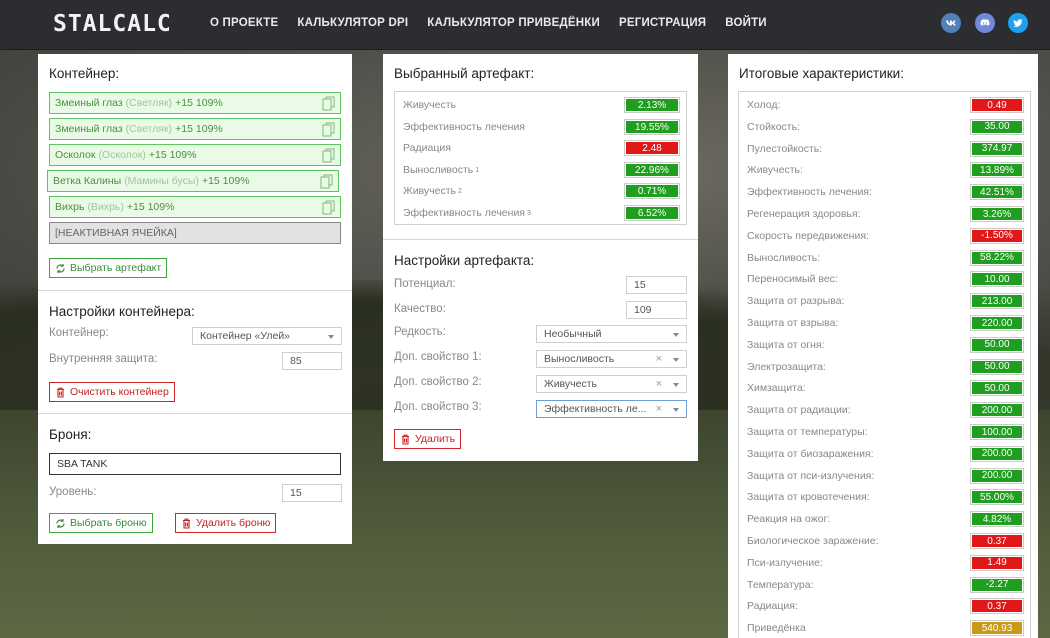 The image size is (1050, 638). Describe the element at coordinates (105, 207) in the screenshot. I see `slot-subname: (Вихрь)` at that location.